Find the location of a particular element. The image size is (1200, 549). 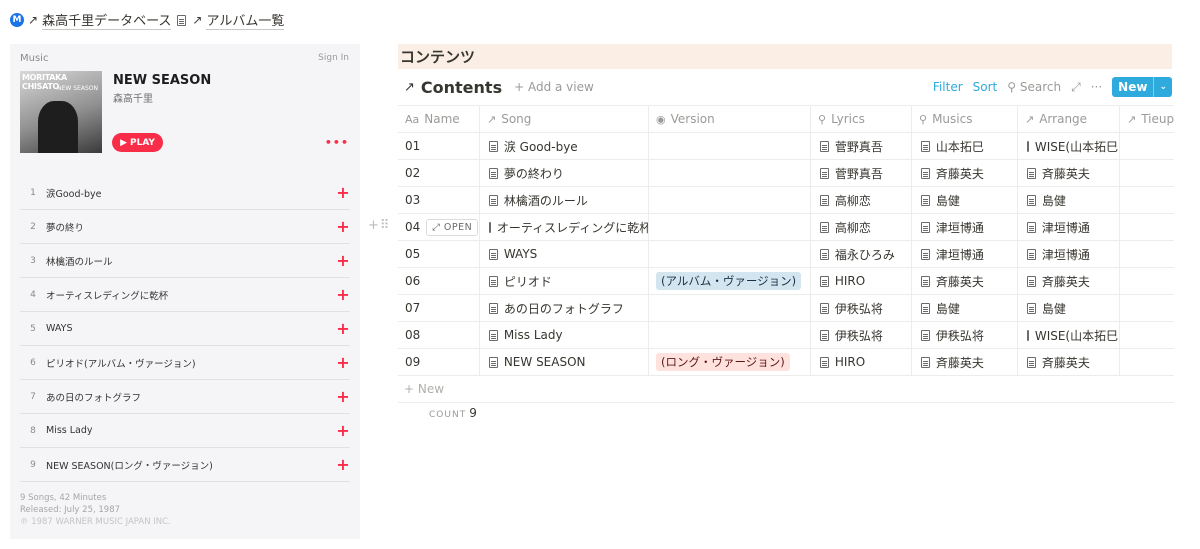

sort-button: Sort is located at coordinates (985, 87).